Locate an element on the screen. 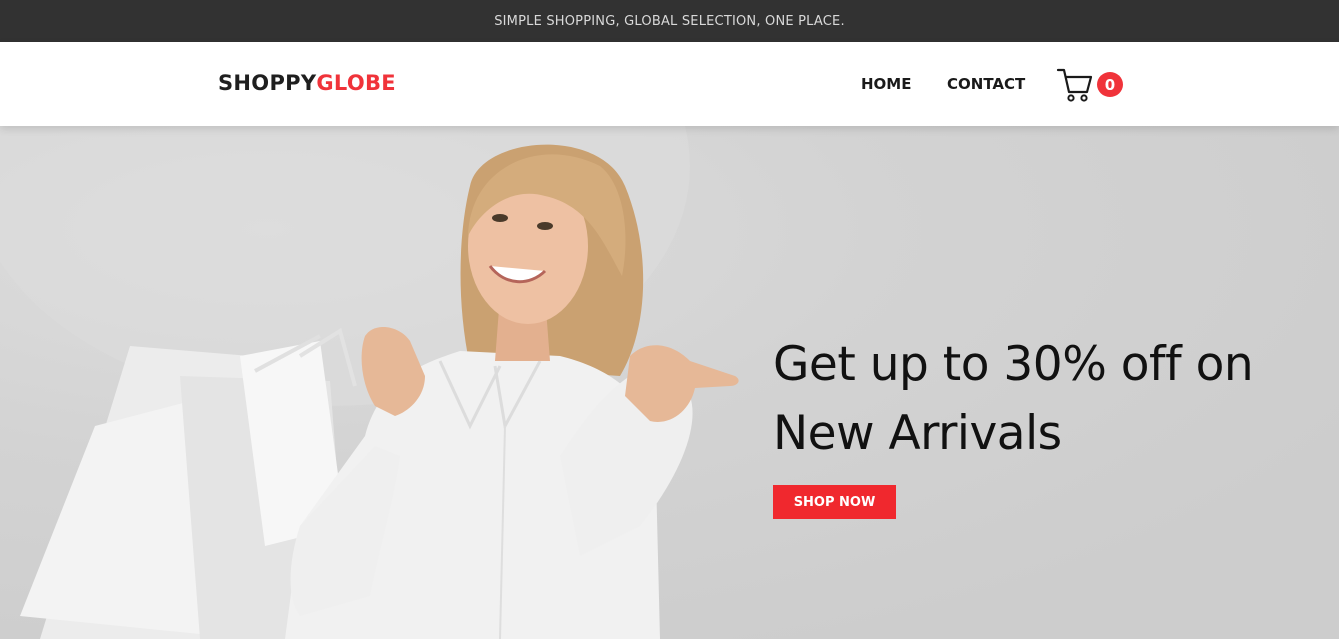  site-logo: SHOPPYGLOBE is located at coordinates (307, 83).